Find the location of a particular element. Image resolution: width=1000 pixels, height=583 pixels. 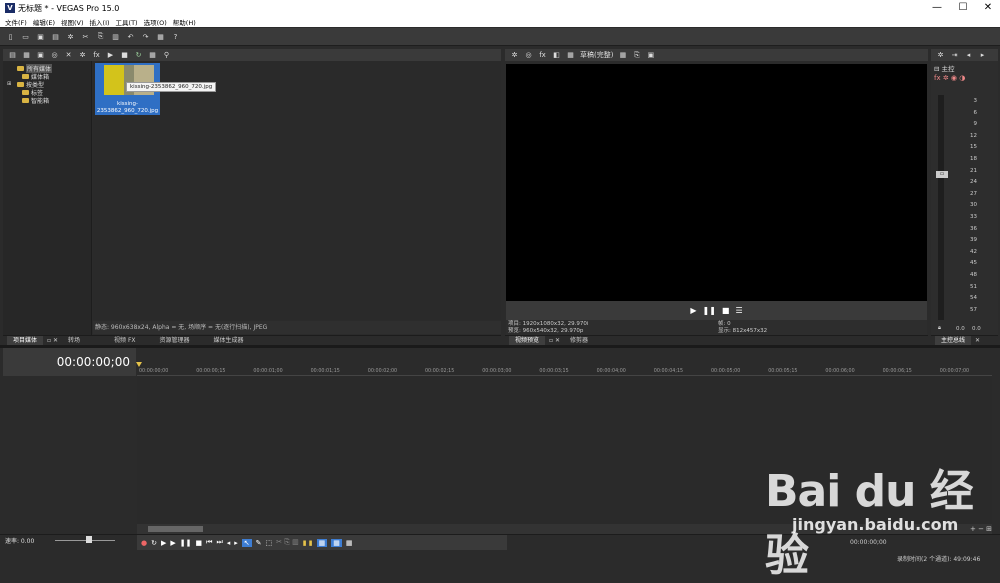

save-icon: ▣ is located at coordinates (40, 36).